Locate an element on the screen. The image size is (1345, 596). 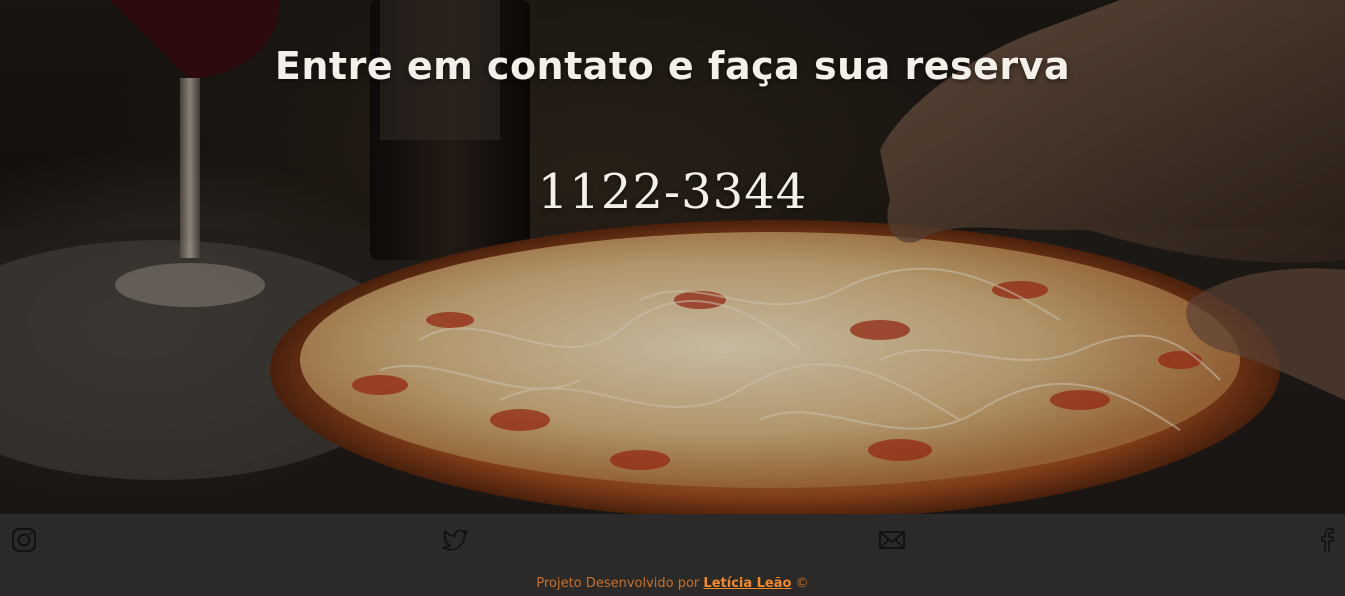
hero-title: Entre em contato e faça sua reserva is located at coordinates (672, 66).